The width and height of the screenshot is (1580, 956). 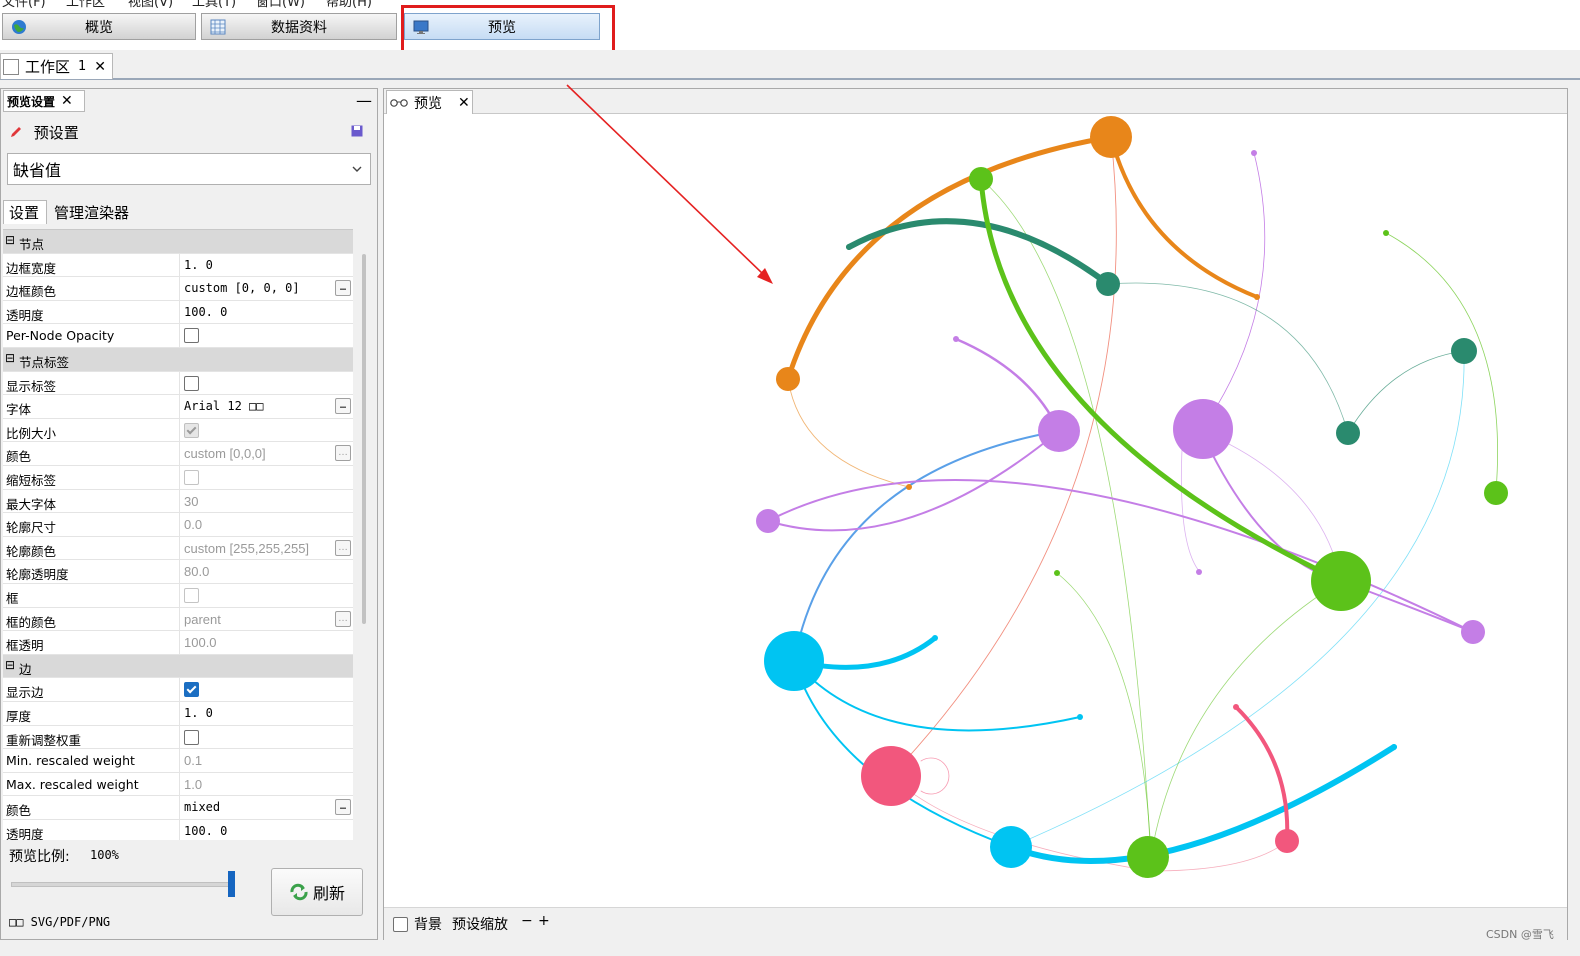 I want to click on property-row: 框, so click(x=178, y=596).